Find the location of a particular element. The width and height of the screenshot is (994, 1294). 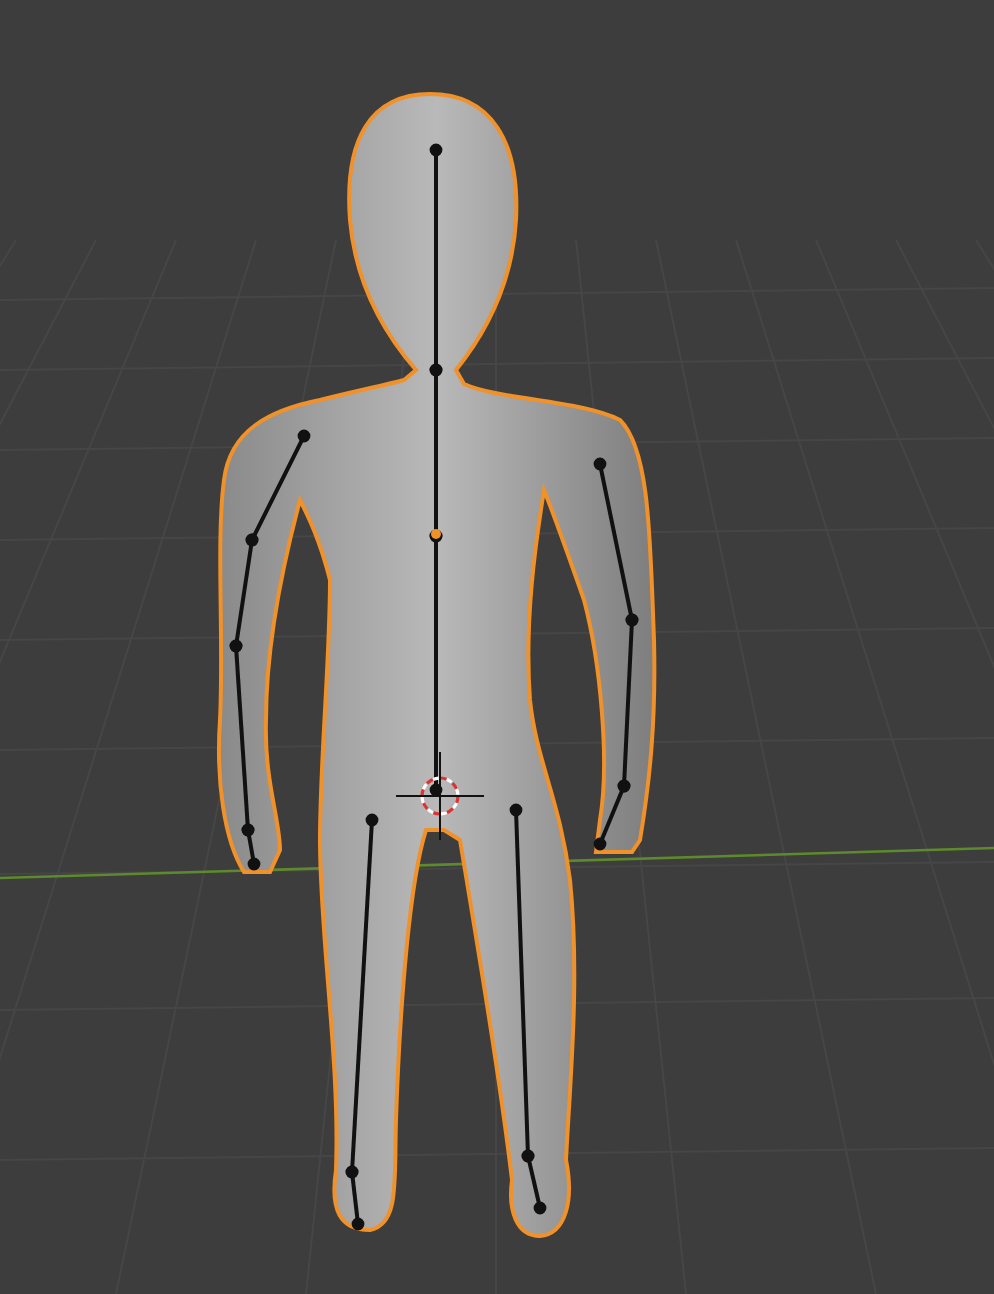

origin-dot is located at coordinates (436, 534).